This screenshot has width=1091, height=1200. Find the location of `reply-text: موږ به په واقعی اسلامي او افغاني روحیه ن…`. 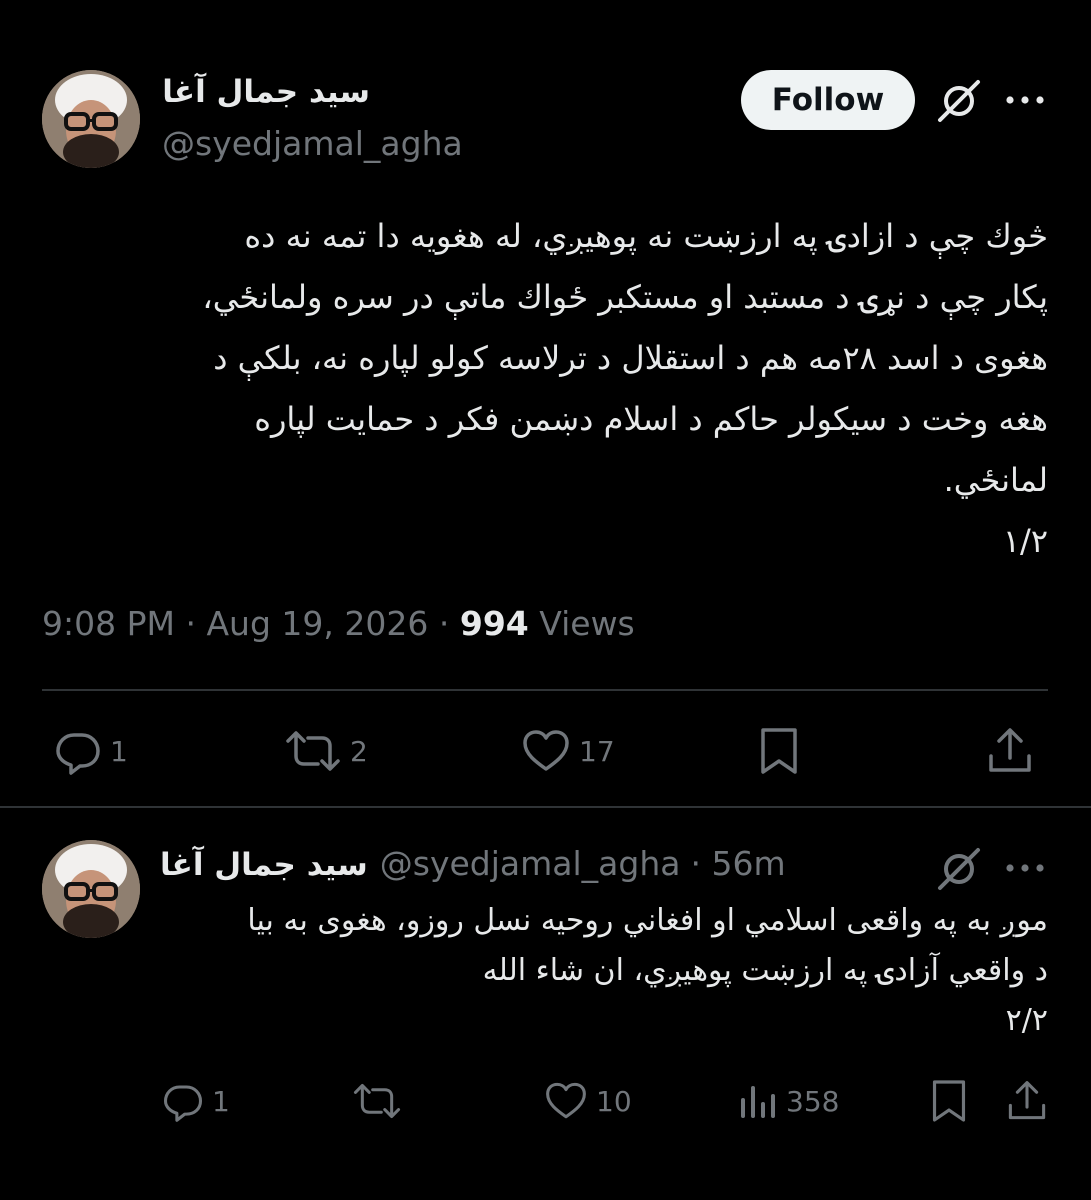

reply-text: موږ به په واقعی اسلامي او افغاني روحیه ن… is located at coordinates (604, 971).